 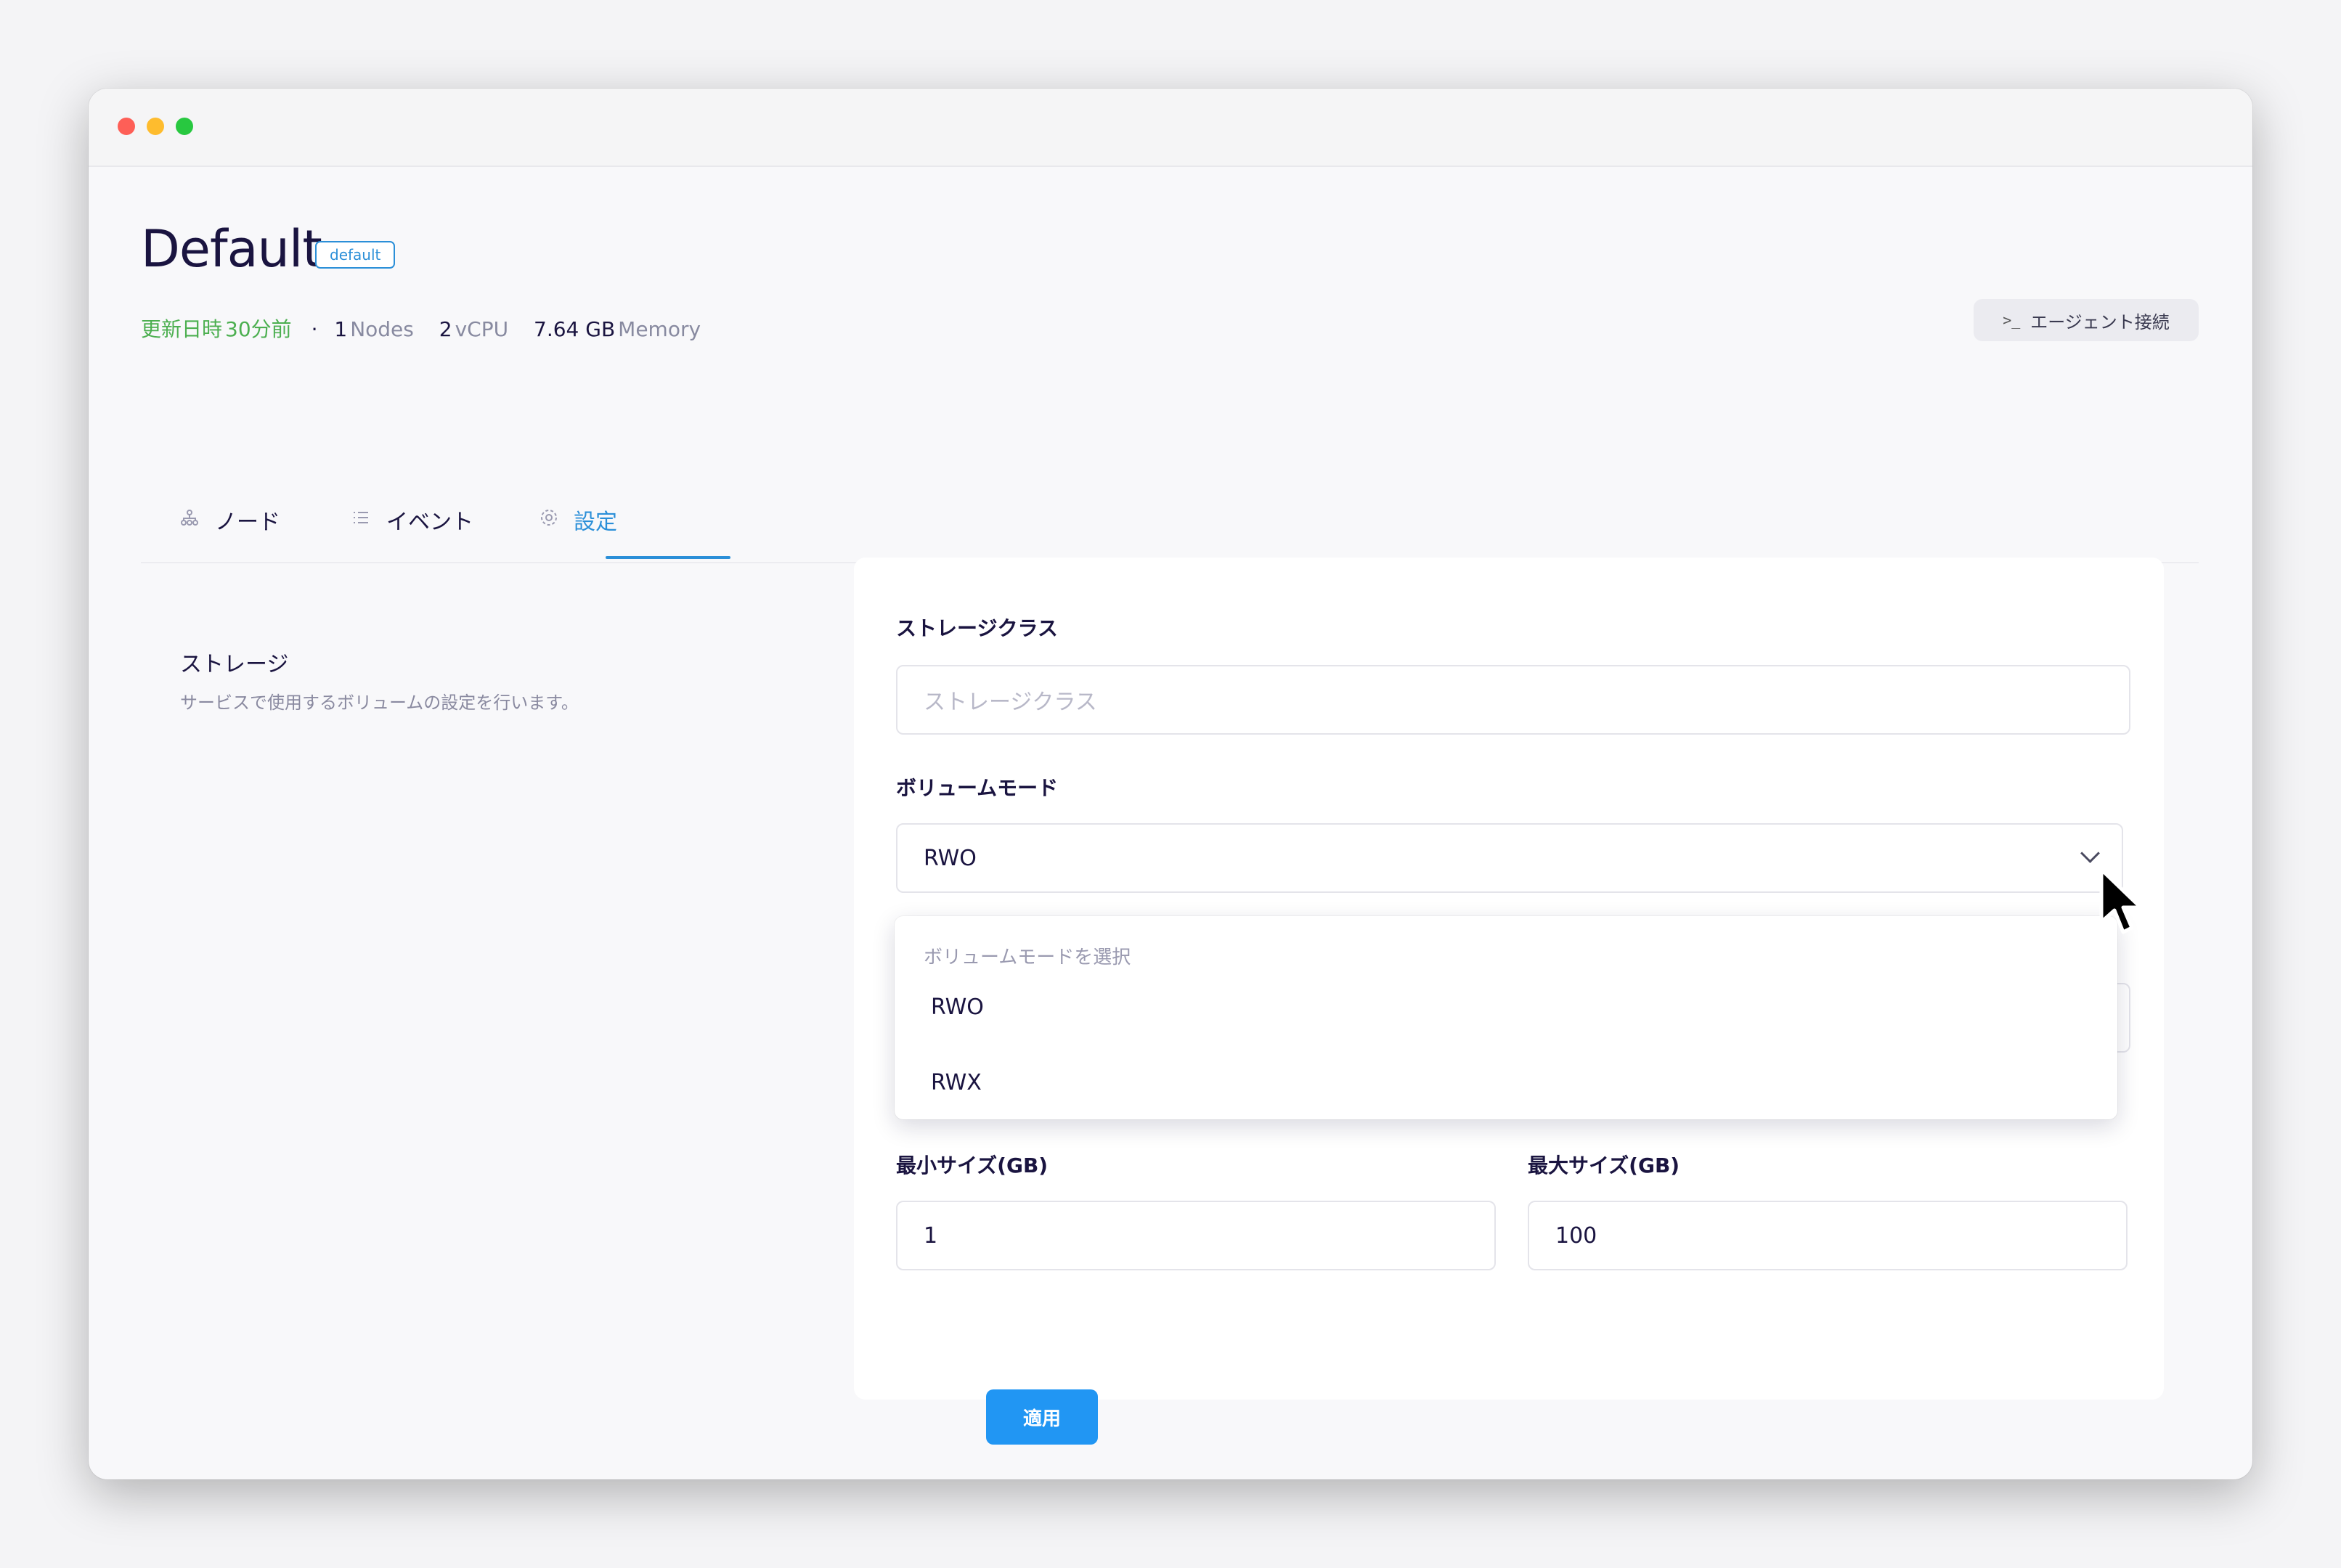 What do you see at coordinates (184, 126) in the screenshot?
I see `zoom-window-button` at bounding box center [184, 126].